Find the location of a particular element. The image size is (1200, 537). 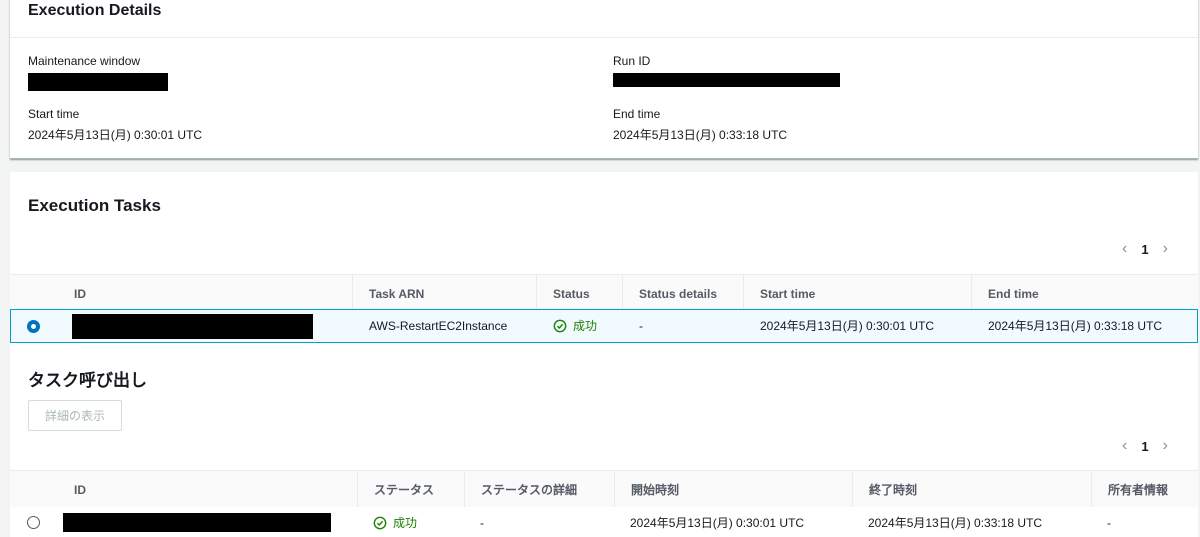

execution-details-header: Execution Details is located at coordinates (604, 19).